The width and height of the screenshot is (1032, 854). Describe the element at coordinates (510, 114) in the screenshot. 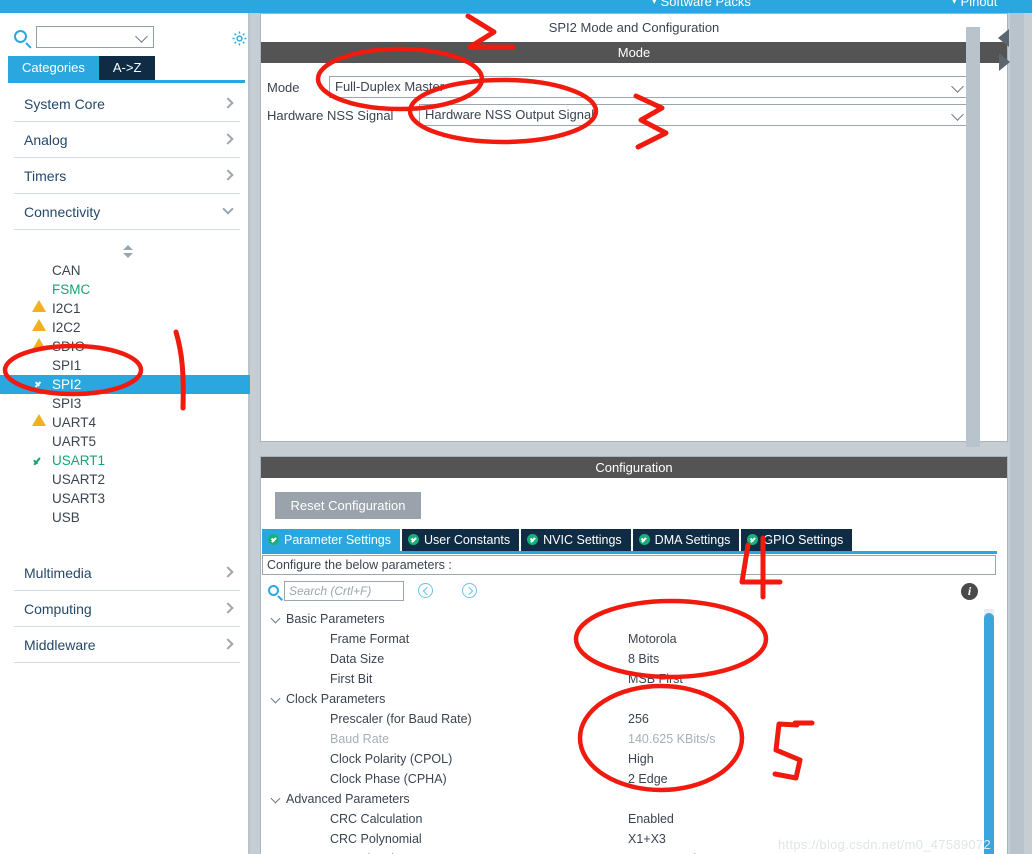

I see `hardware-nss-value: Hardware NSS Output Signal` at that location.